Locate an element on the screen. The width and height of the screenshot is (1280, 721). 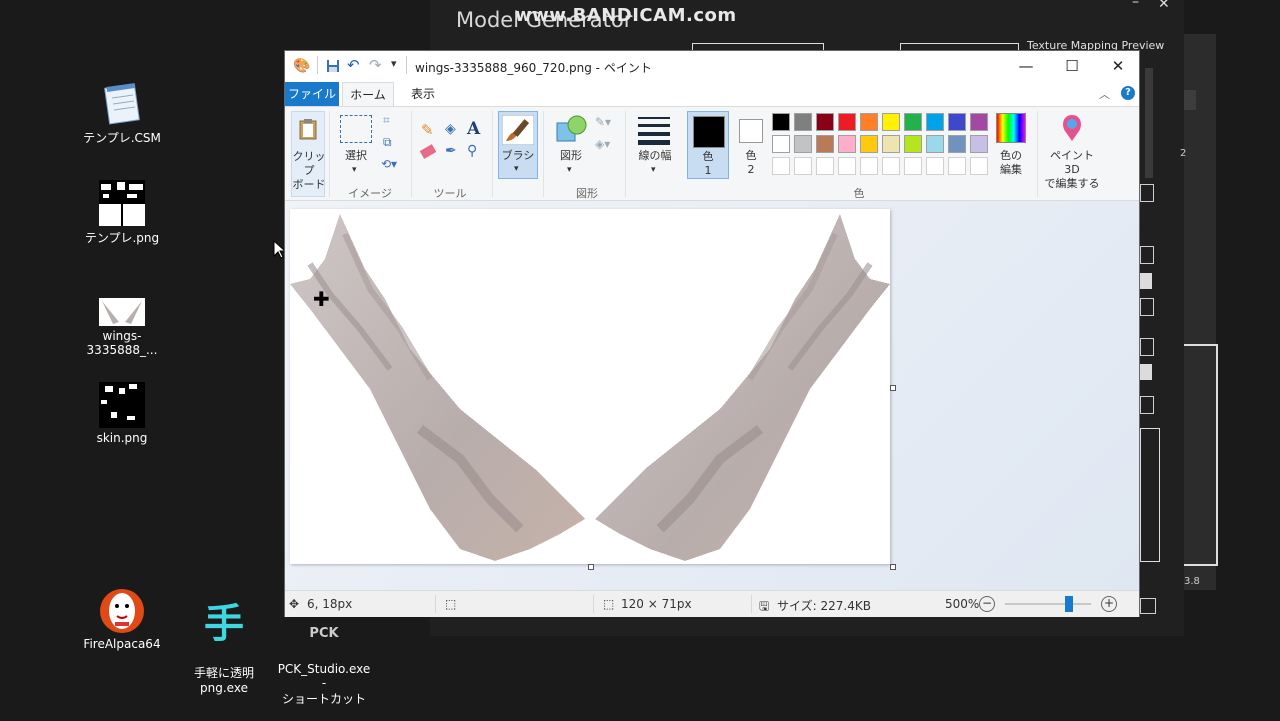
close-button: ✕ is located at coordinates (1118, 66).